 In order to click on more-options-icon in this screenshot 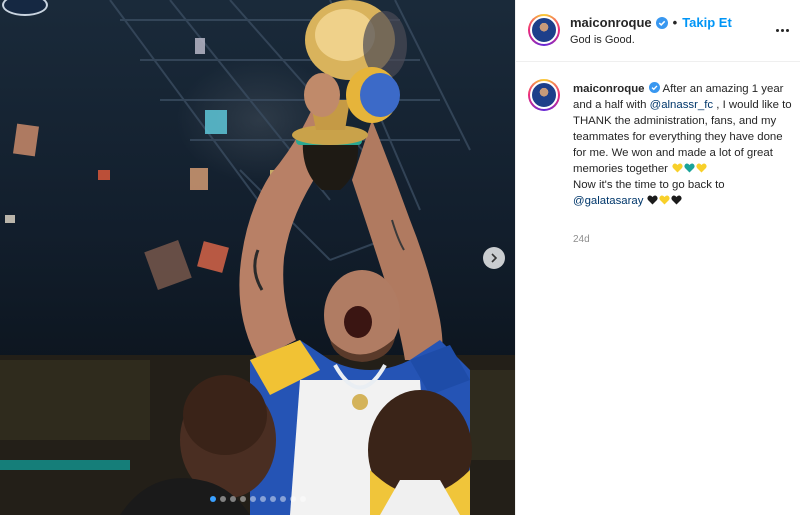, I will do `click(782, 30)`.